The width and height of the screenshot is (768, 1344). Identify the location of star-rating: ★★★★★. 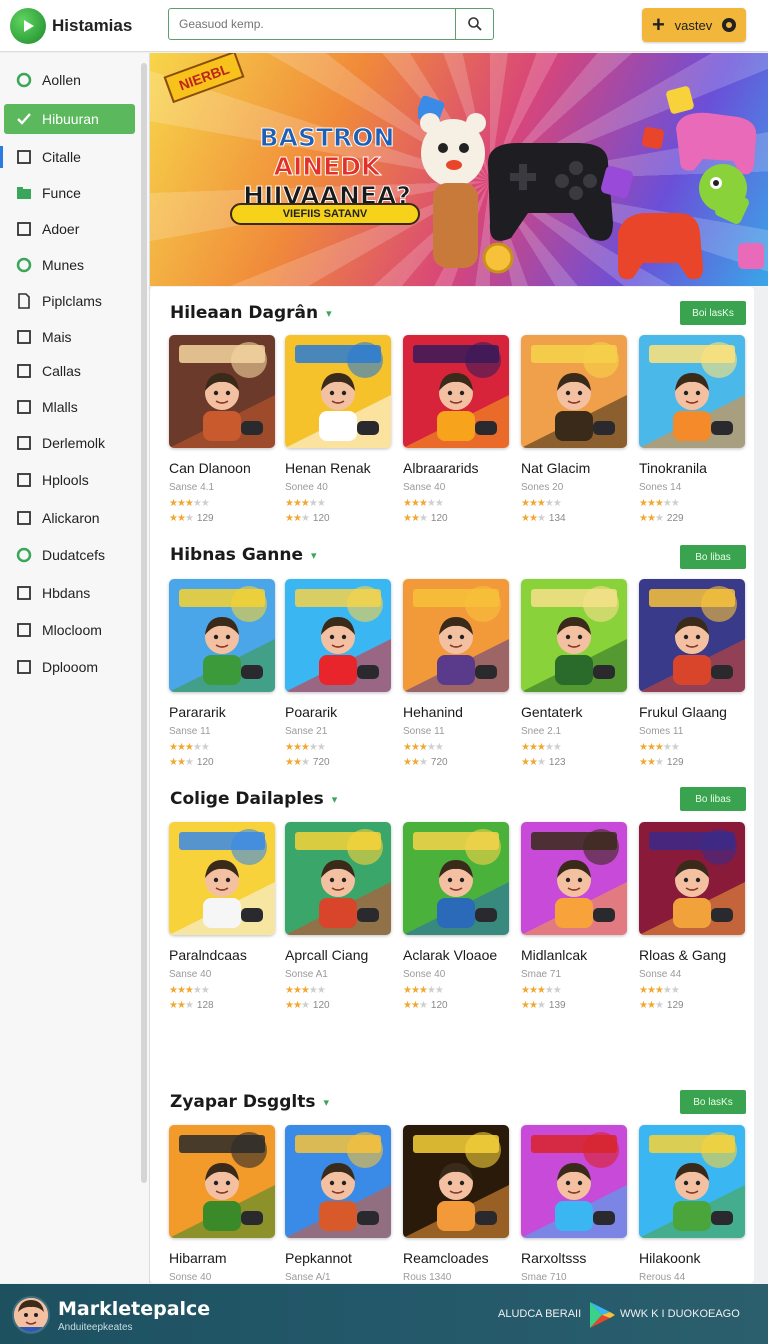
(423, 990).